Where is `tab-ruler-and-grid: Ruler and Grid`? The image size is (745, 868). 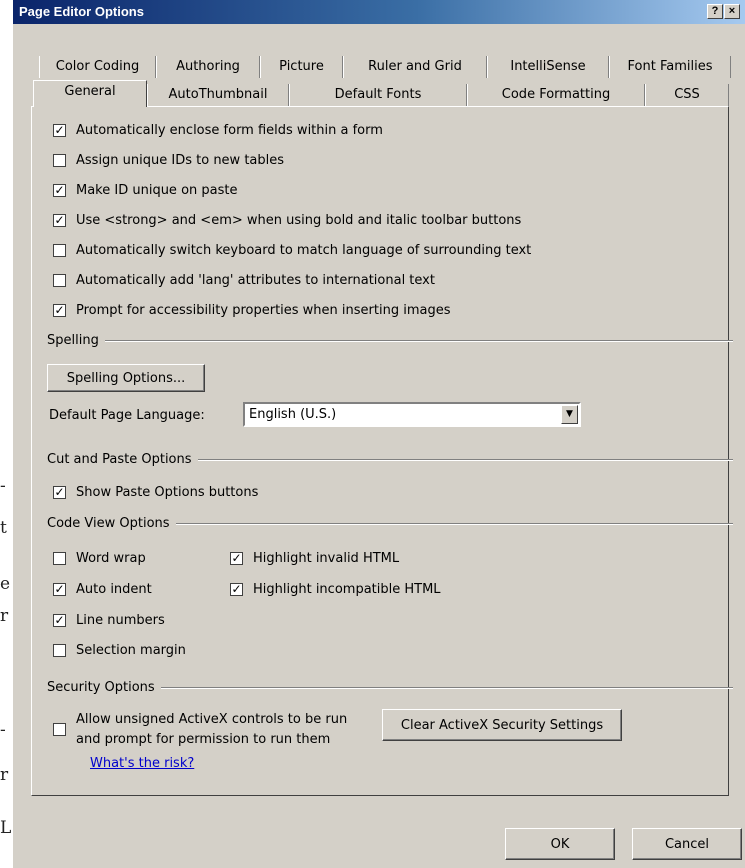 tab-ruler-and-grid: Ruler and Grid is located at coordinates (415, 67).